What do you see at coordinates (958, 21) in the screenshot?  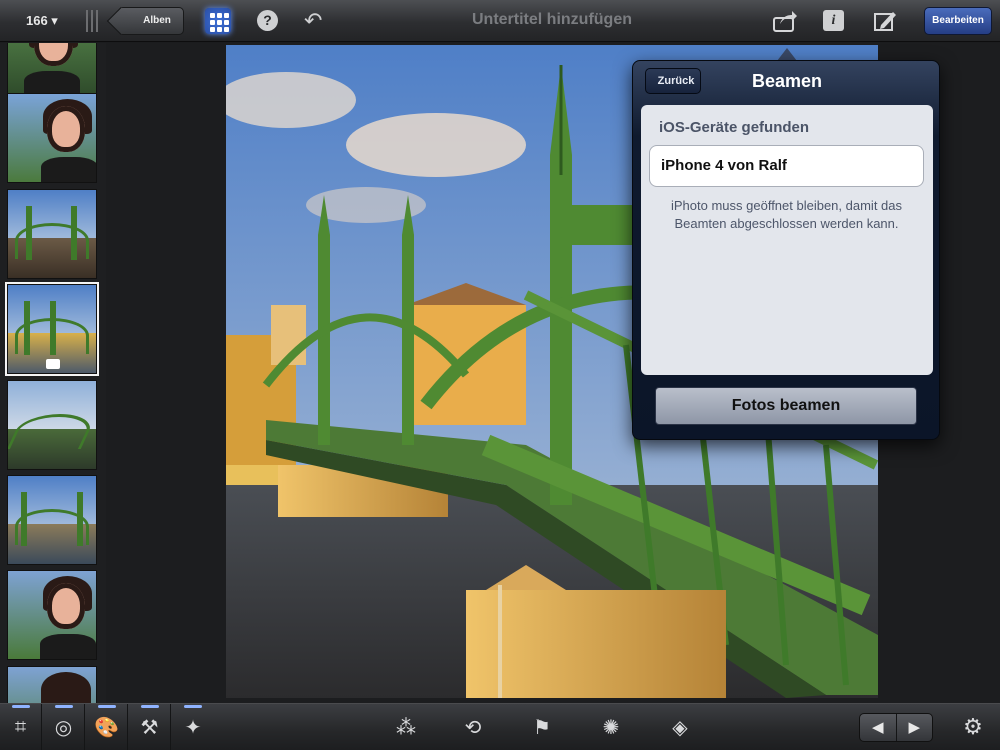 I see `edit-button: Bearbeiten` at bounding box center [958, 21].